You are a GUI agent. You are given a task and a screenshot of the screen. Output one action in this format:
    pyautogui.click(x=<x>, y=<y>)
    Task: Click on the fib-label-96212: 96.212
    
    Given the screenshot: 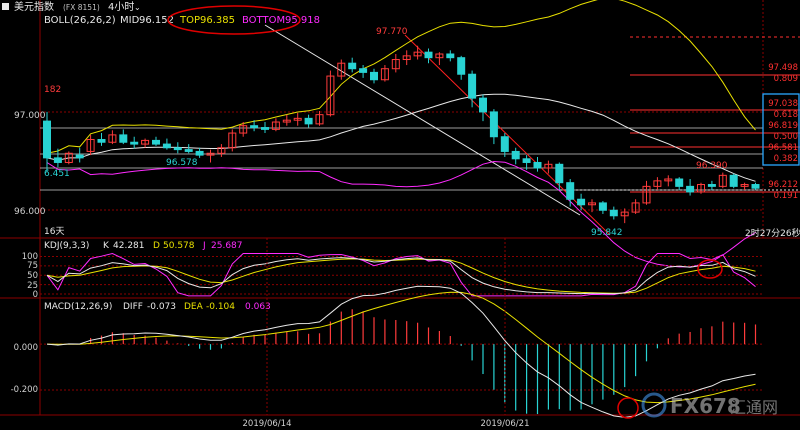 What is the action you would take?
    pyautogui.click(x=783, y=185)
    